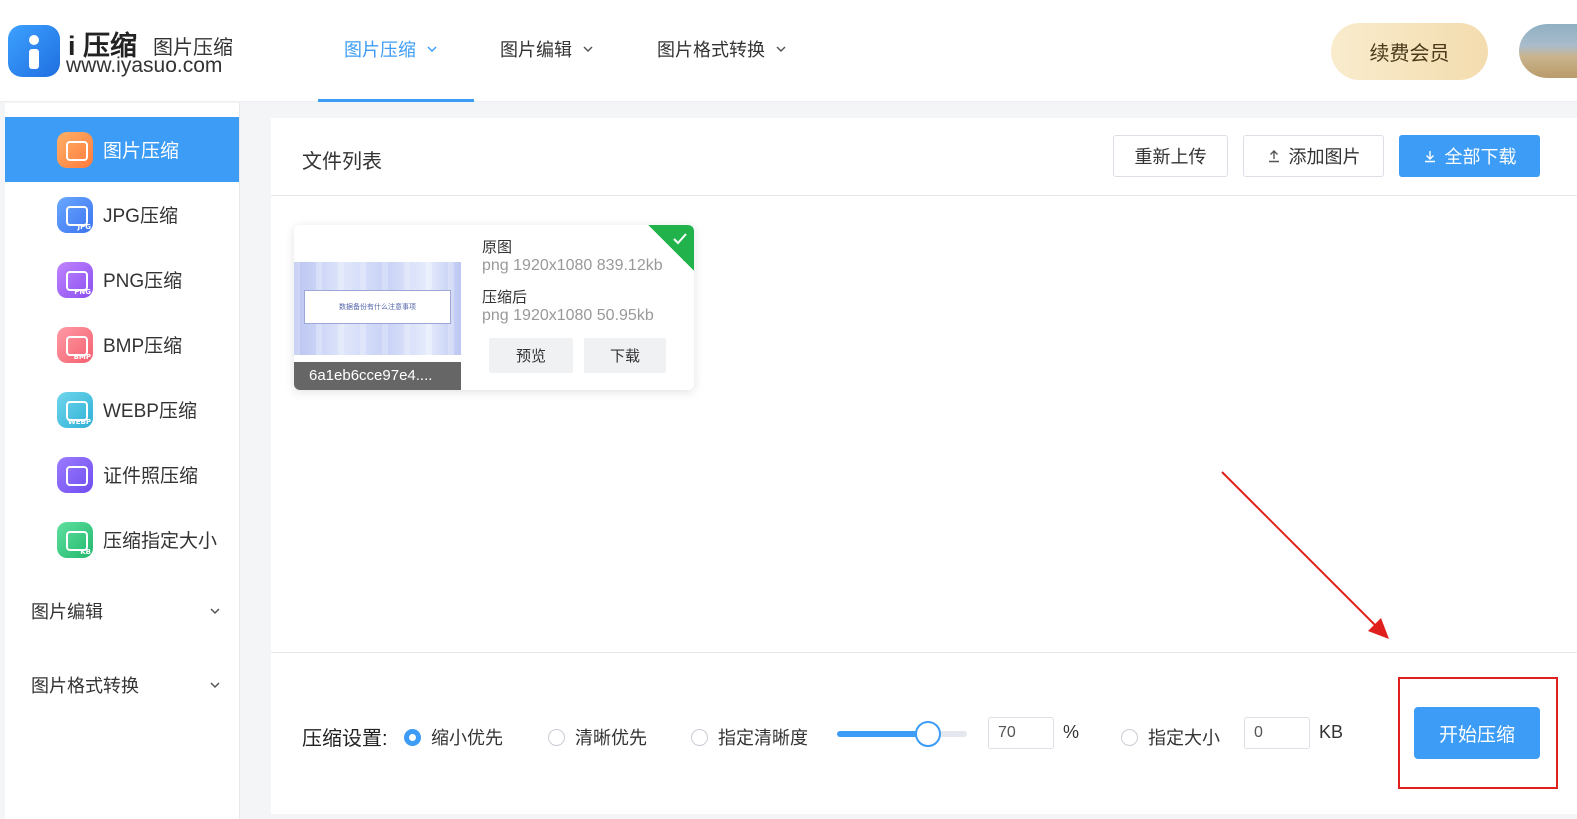  I want to click on original-label: 原图, so click(497, 247).